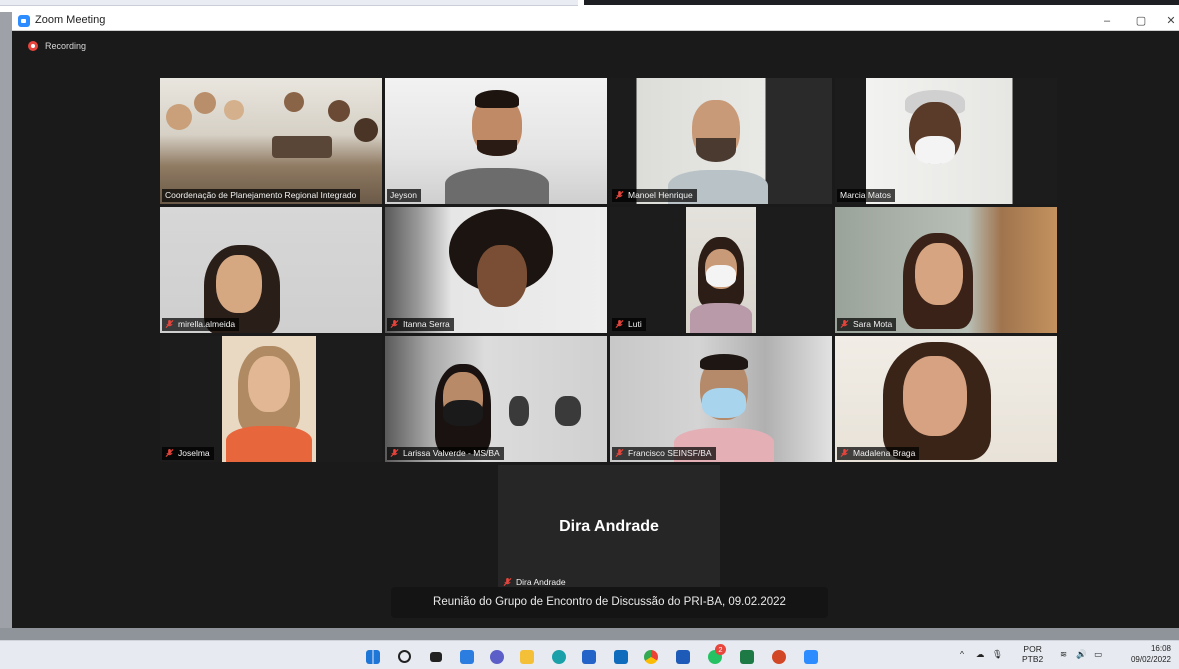 The width and height of the screenshot is (1179, 669). I want to click on background-window-right, so click(881, 2).